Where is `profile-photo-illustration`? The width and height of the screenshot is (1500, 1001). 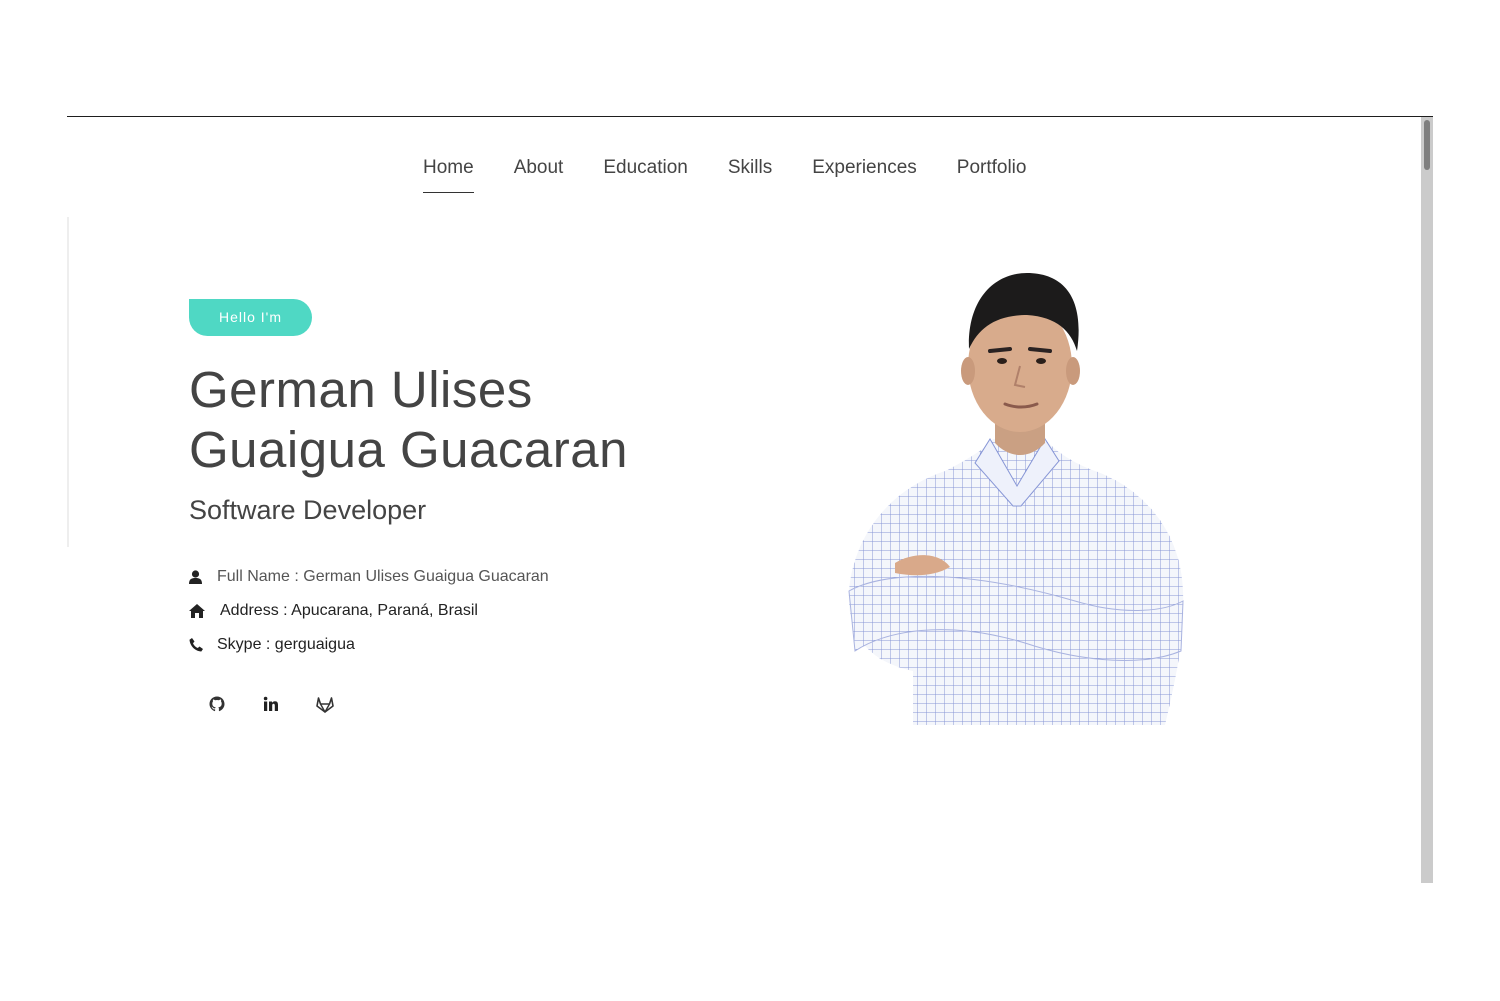 profile-photo-illustration is located at coordinates (1016, 499).